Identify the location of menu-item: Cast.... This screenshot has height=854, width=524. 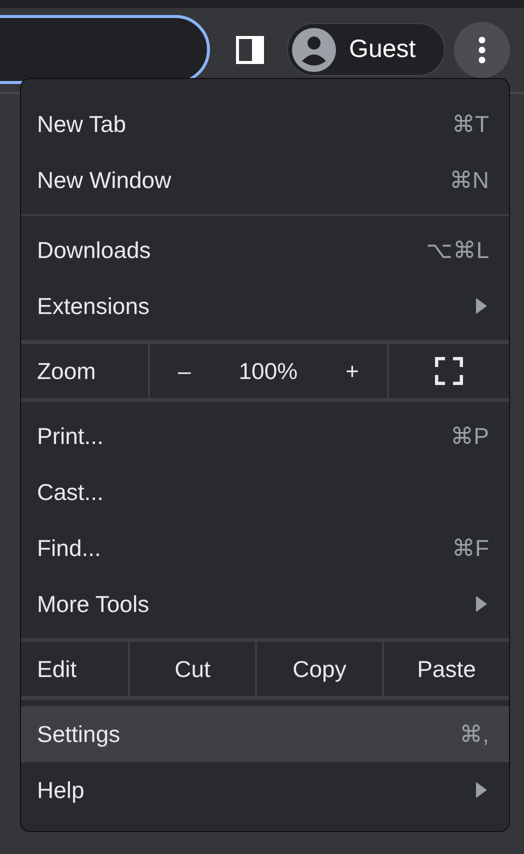
(265, 492).